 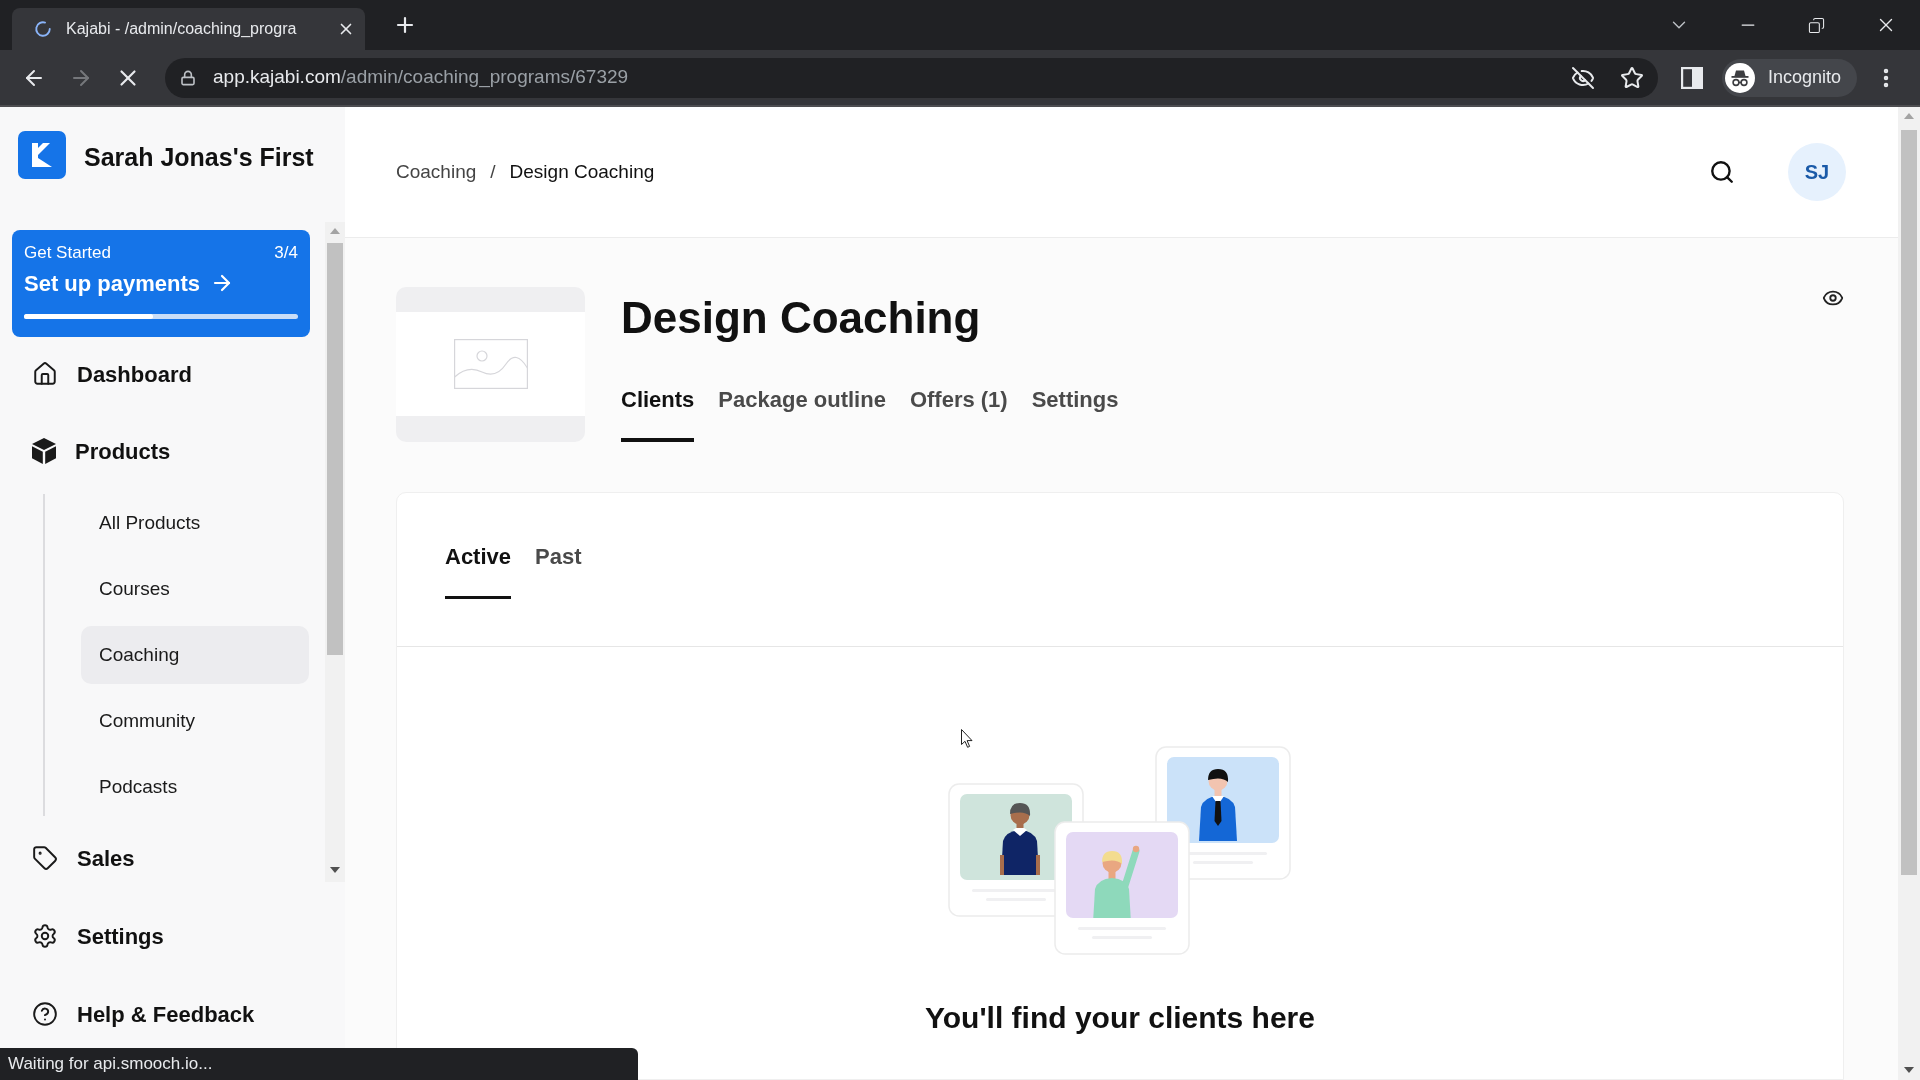 What do you see at coordinates (658, 414) in the screenshot?
I see `tab: Clients` at bounding box center [658, 414].